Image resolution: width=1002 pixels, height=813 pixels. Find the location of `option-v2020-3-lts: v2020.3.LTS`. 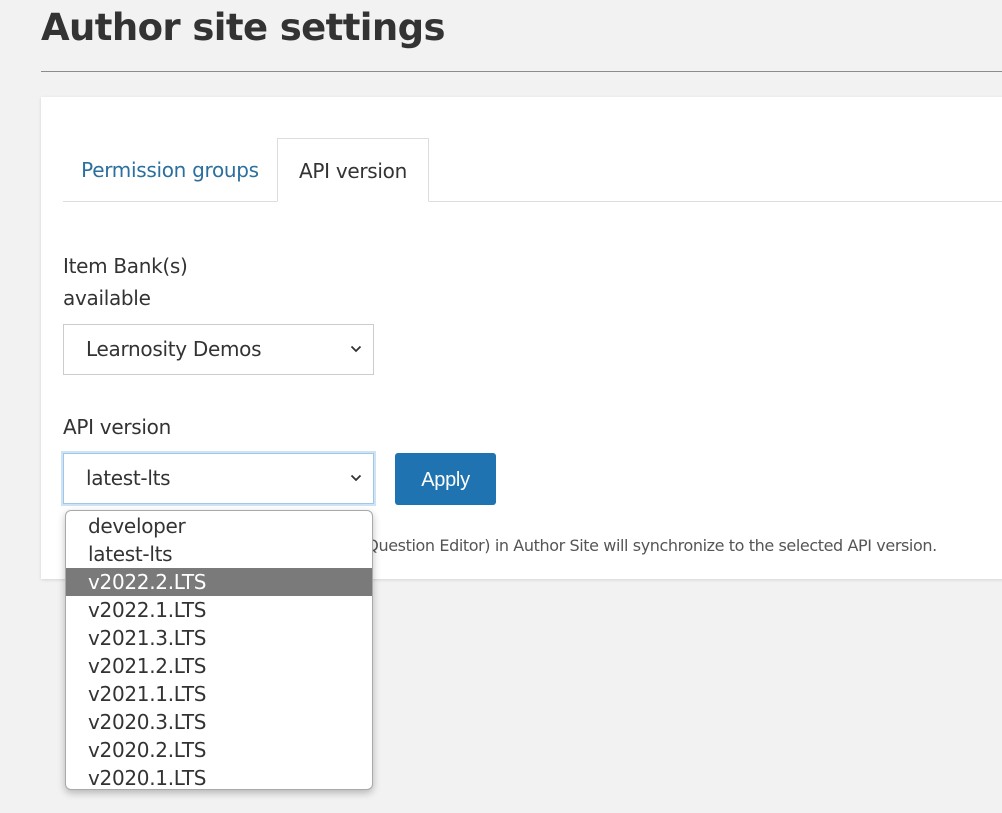

option-v2020-3-lts: v2020.3.LTS is located at coordinates (219, 722).